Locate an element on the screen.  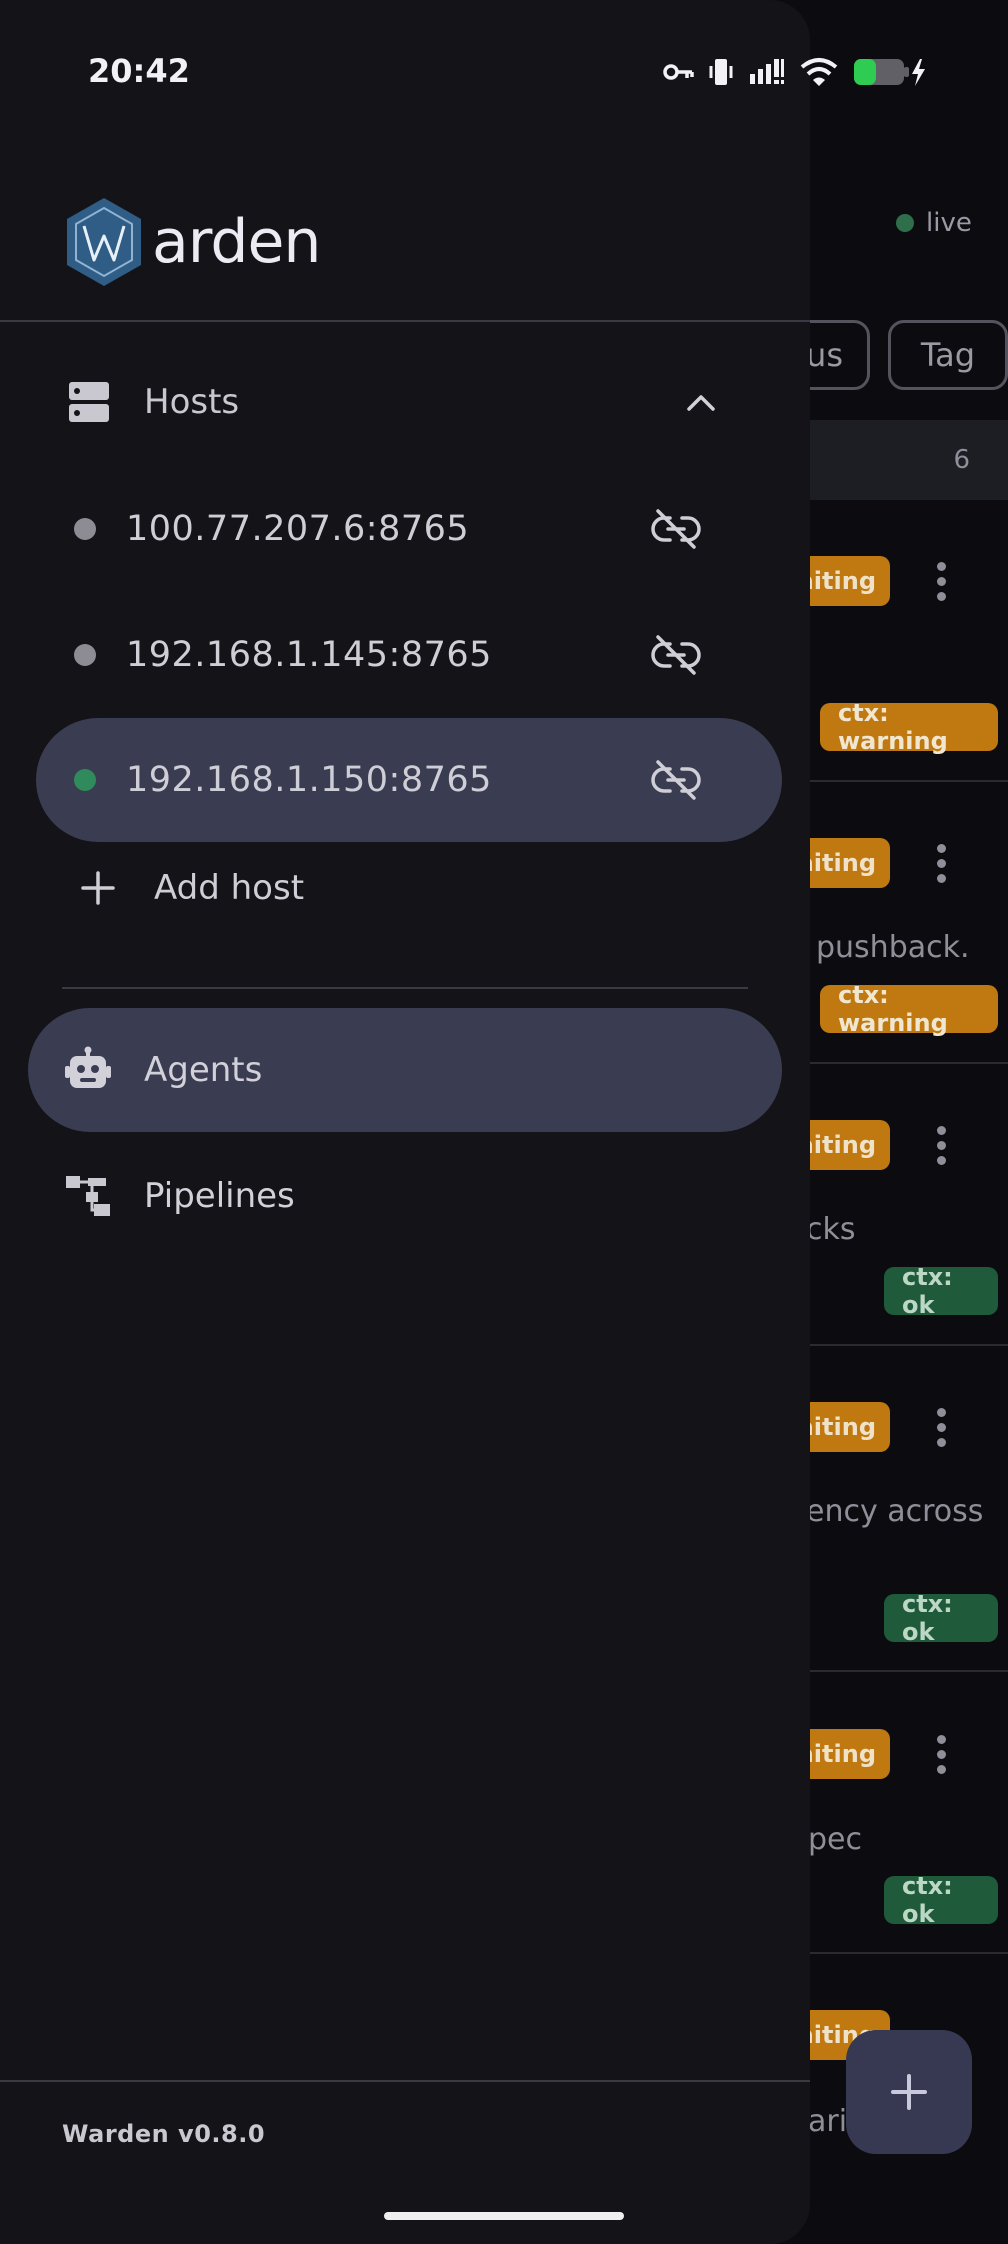
warden-logo-icon is located at coordinates (104, 242).